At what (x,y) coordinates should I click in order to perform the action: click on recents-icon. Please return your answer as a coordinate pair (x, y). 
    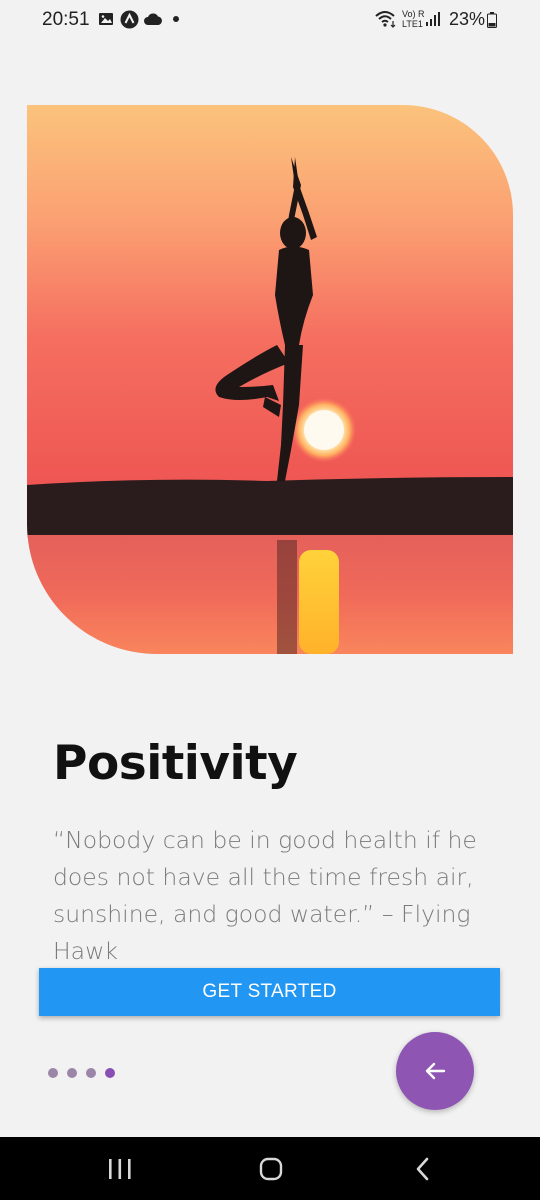
    Looking at the image, I should click on (120, 1168).